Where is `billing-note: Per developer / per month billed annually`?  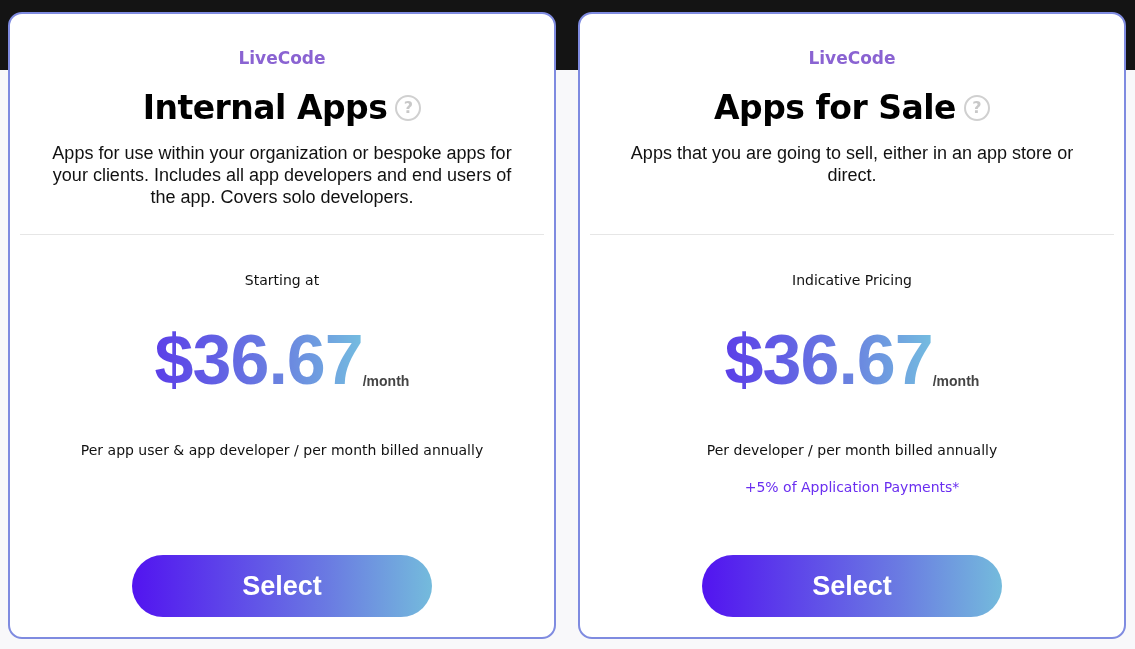
billing-note: Per developer / per month billed annually is located at coordinates (852, 450).